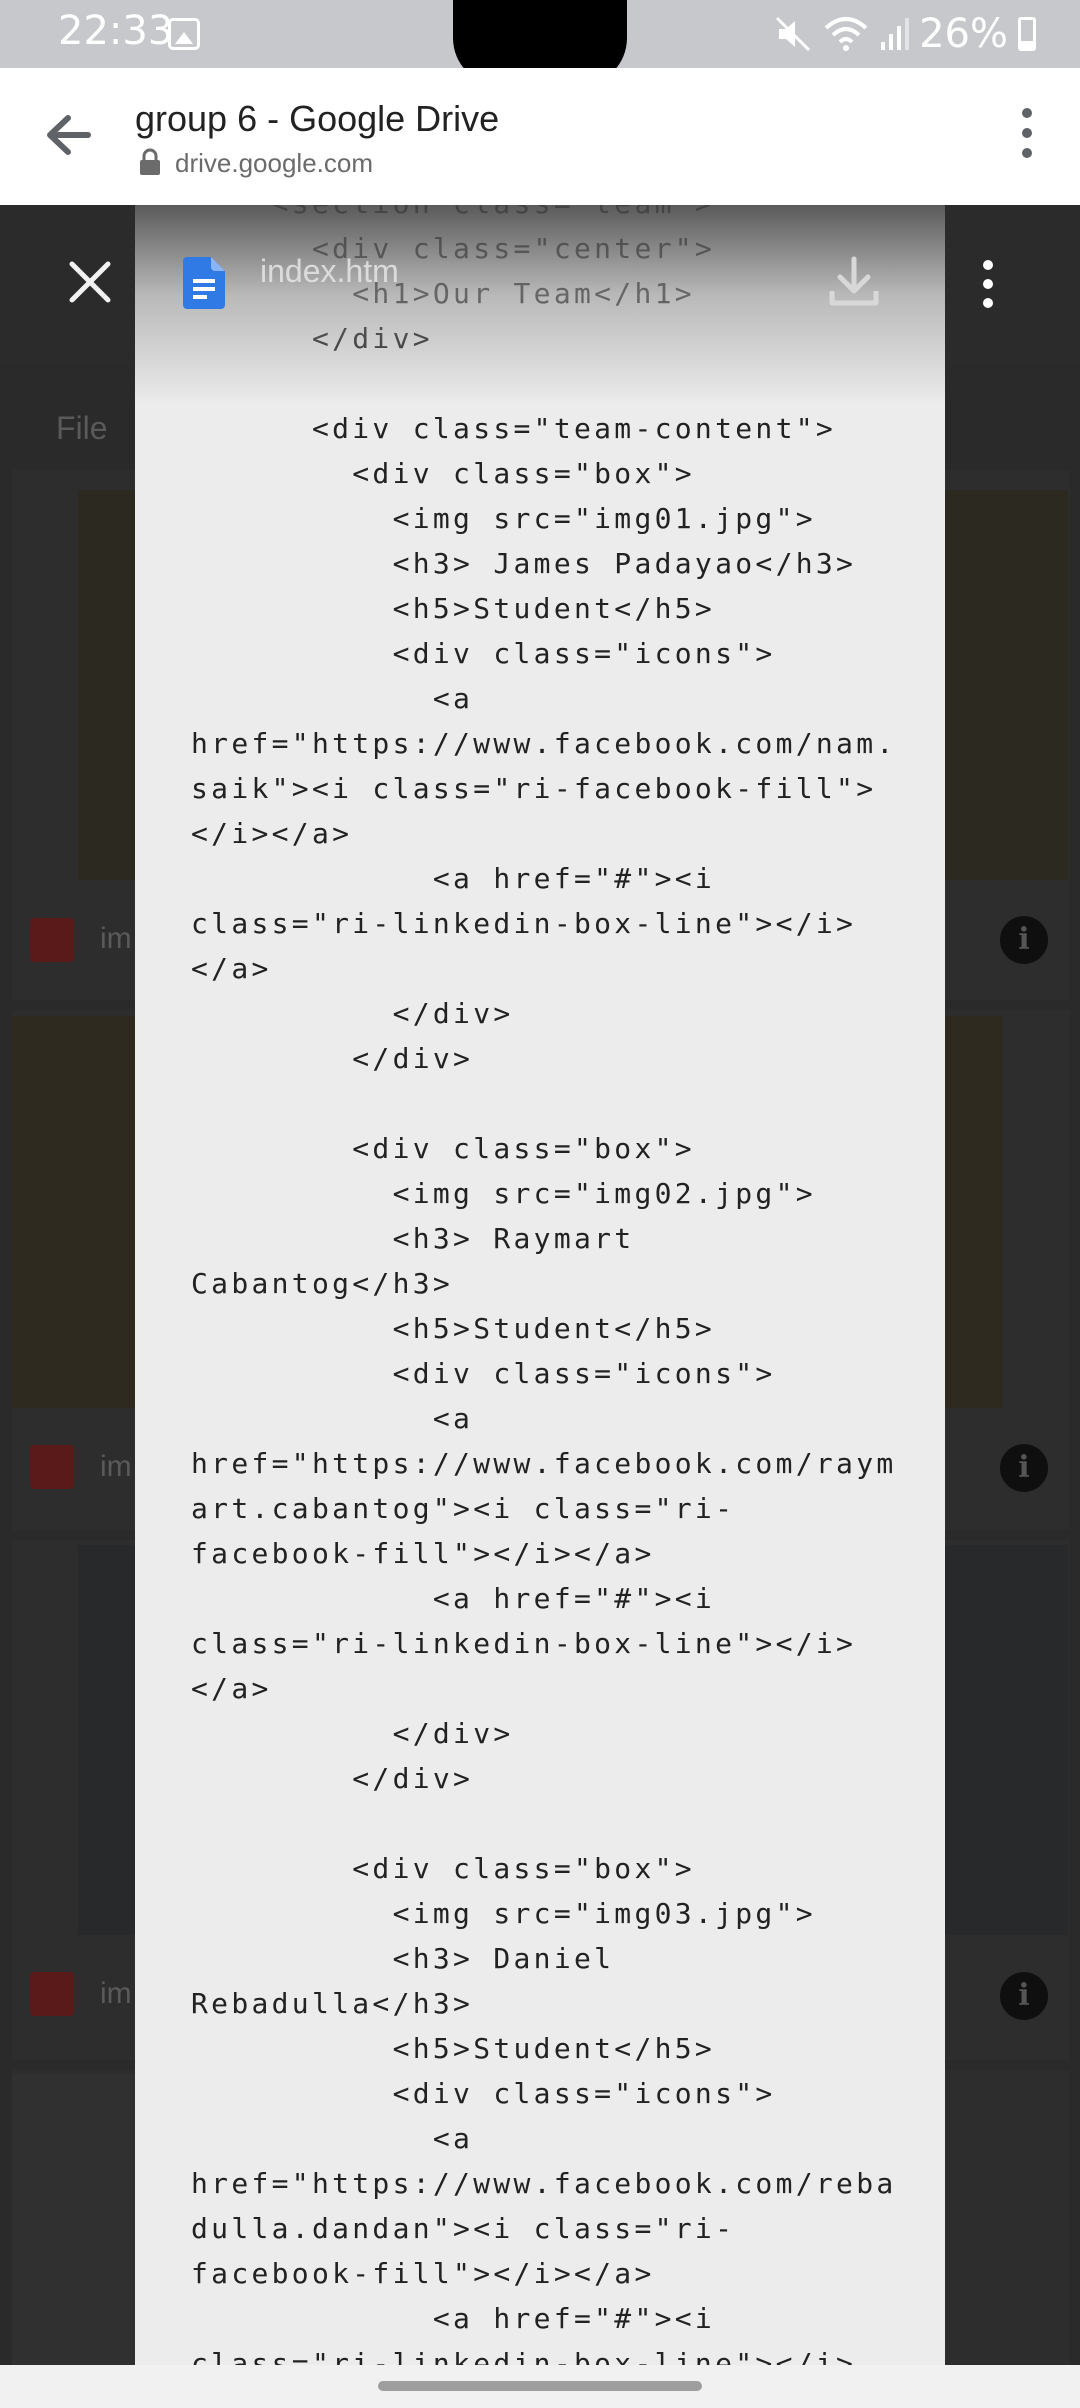 The image size is (1080, 2408). I want to click on download-icon, so click(854, 282).